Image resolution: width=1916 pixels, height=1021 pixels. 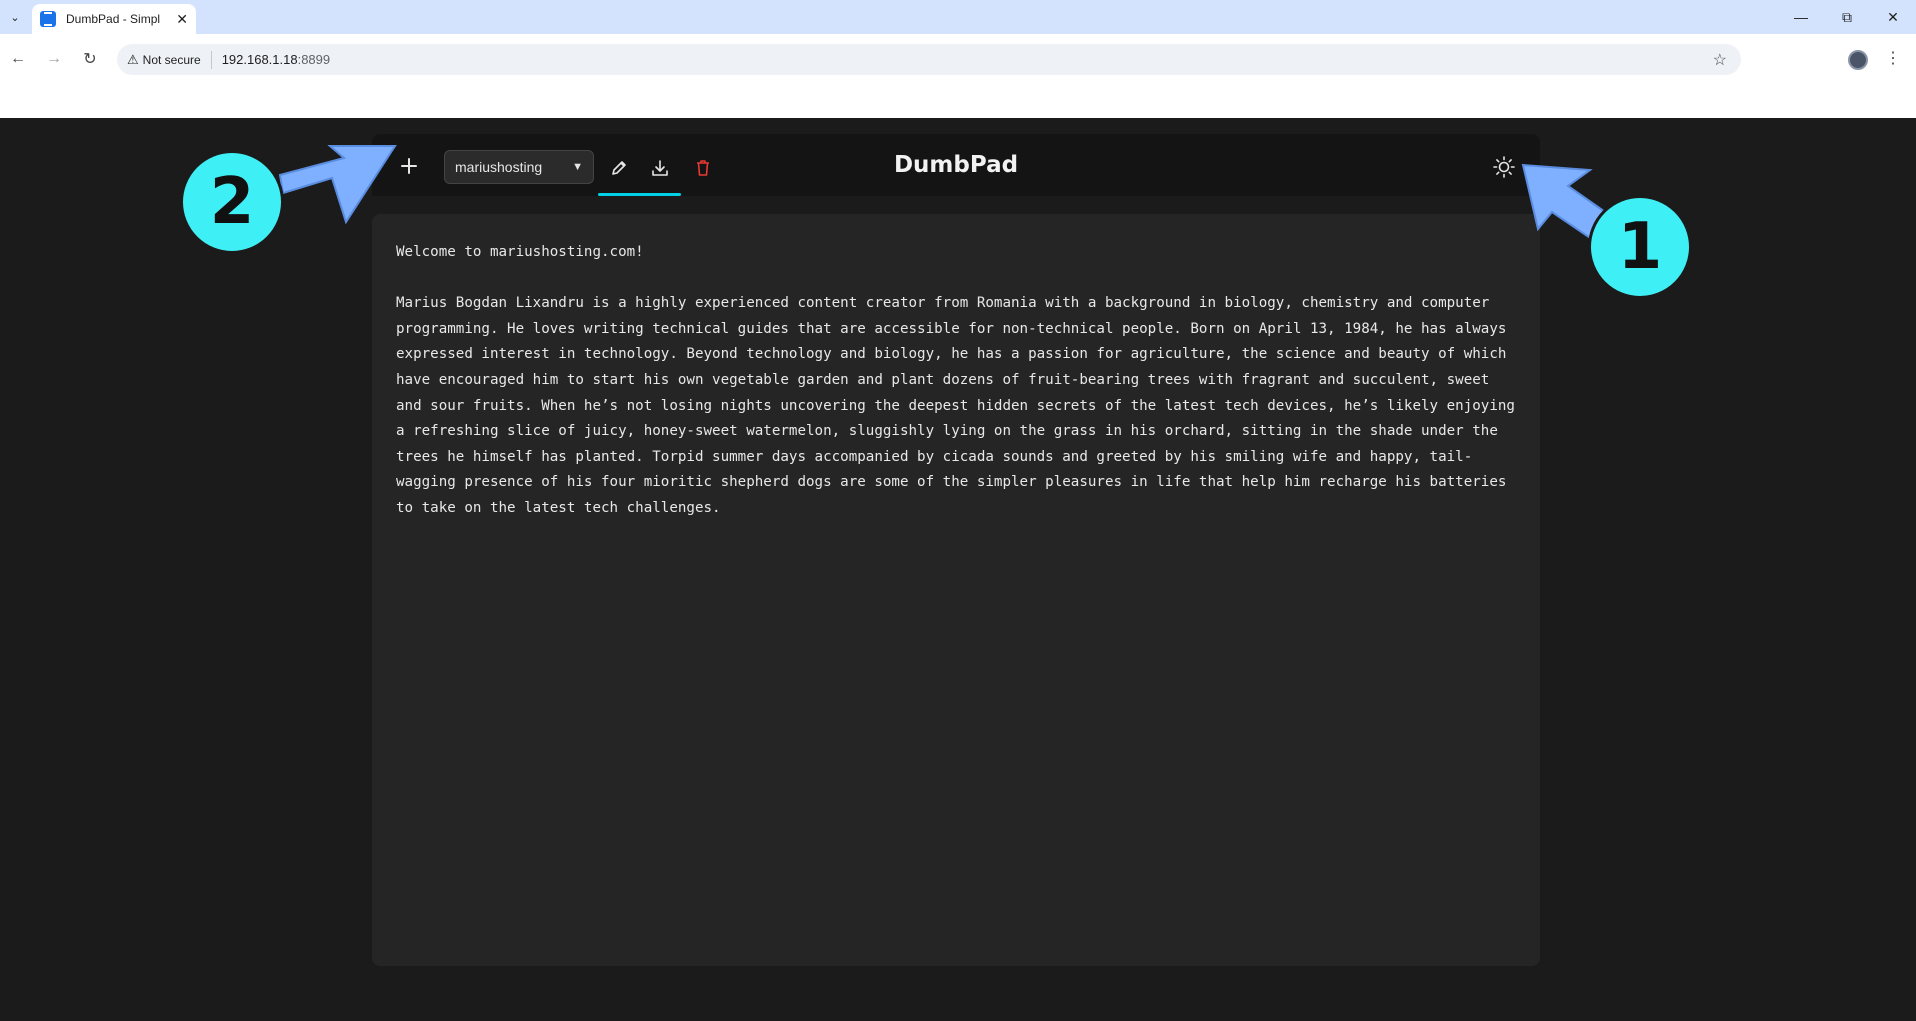 I want to click on delete-notepad-button, so click(x=703, y=168).